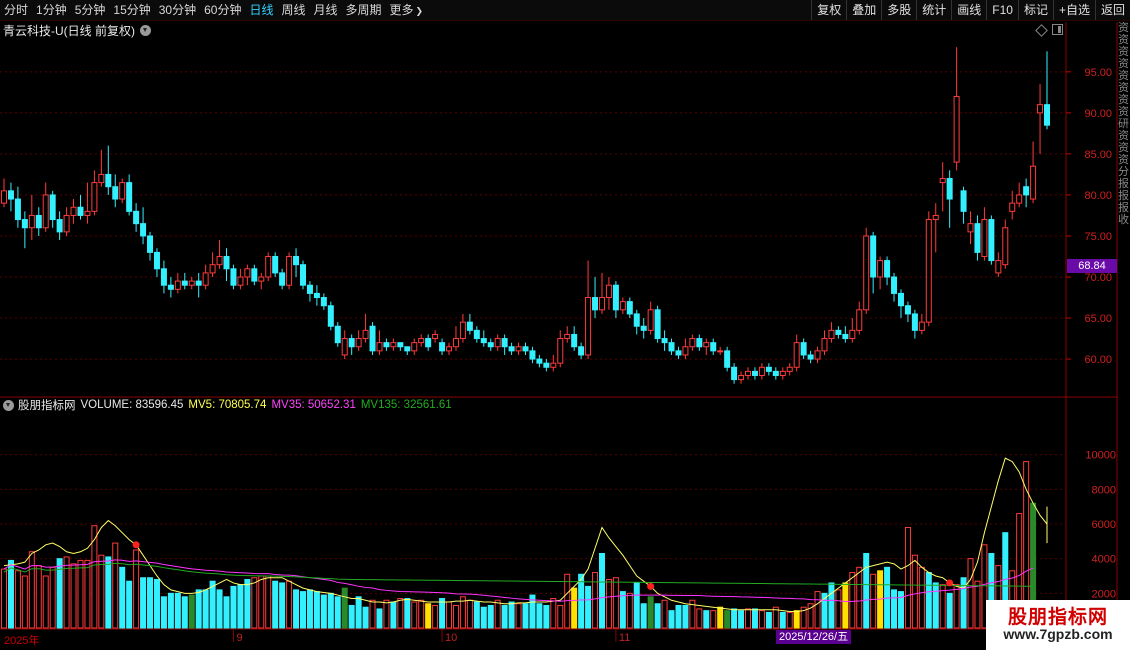  What do you see at coordinates (239, 638) in the screenshot?
I see `month-label: 9` at bounding box center [239, 638].